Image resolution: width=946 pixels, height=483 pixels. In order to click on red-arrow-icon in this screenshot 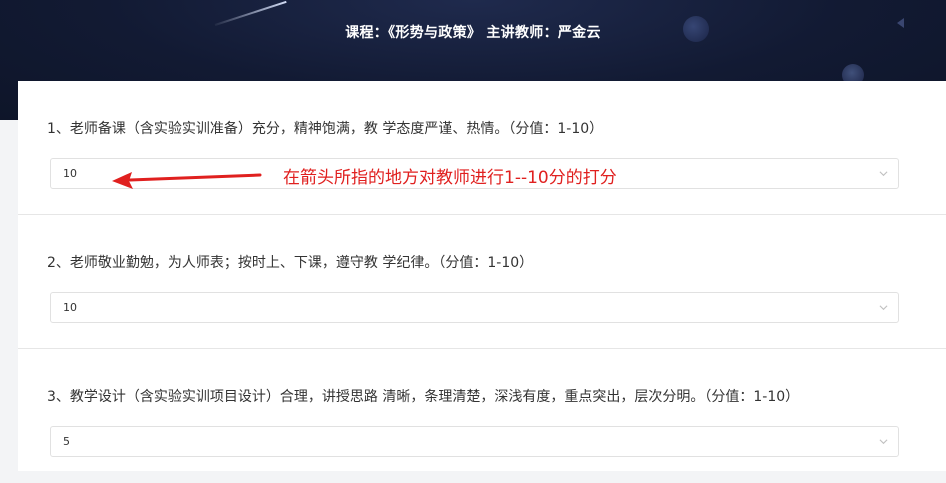, I will do `click(187, 180)`.